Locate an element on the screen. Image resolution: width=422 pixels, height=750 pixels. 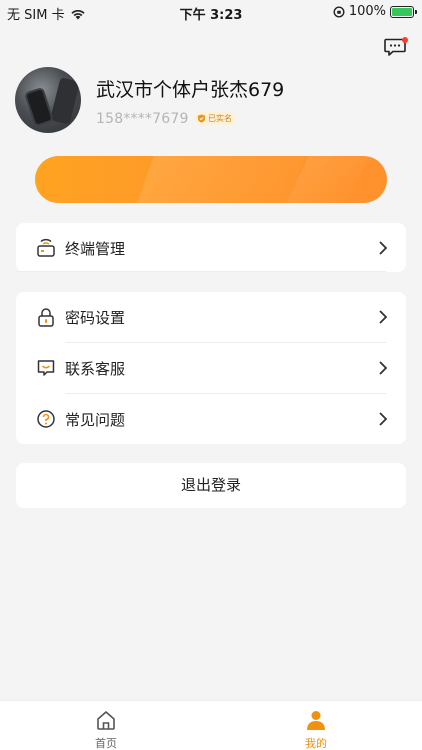
menu-item-password-settings: 密码设置 is located at coordinates (211, 317).